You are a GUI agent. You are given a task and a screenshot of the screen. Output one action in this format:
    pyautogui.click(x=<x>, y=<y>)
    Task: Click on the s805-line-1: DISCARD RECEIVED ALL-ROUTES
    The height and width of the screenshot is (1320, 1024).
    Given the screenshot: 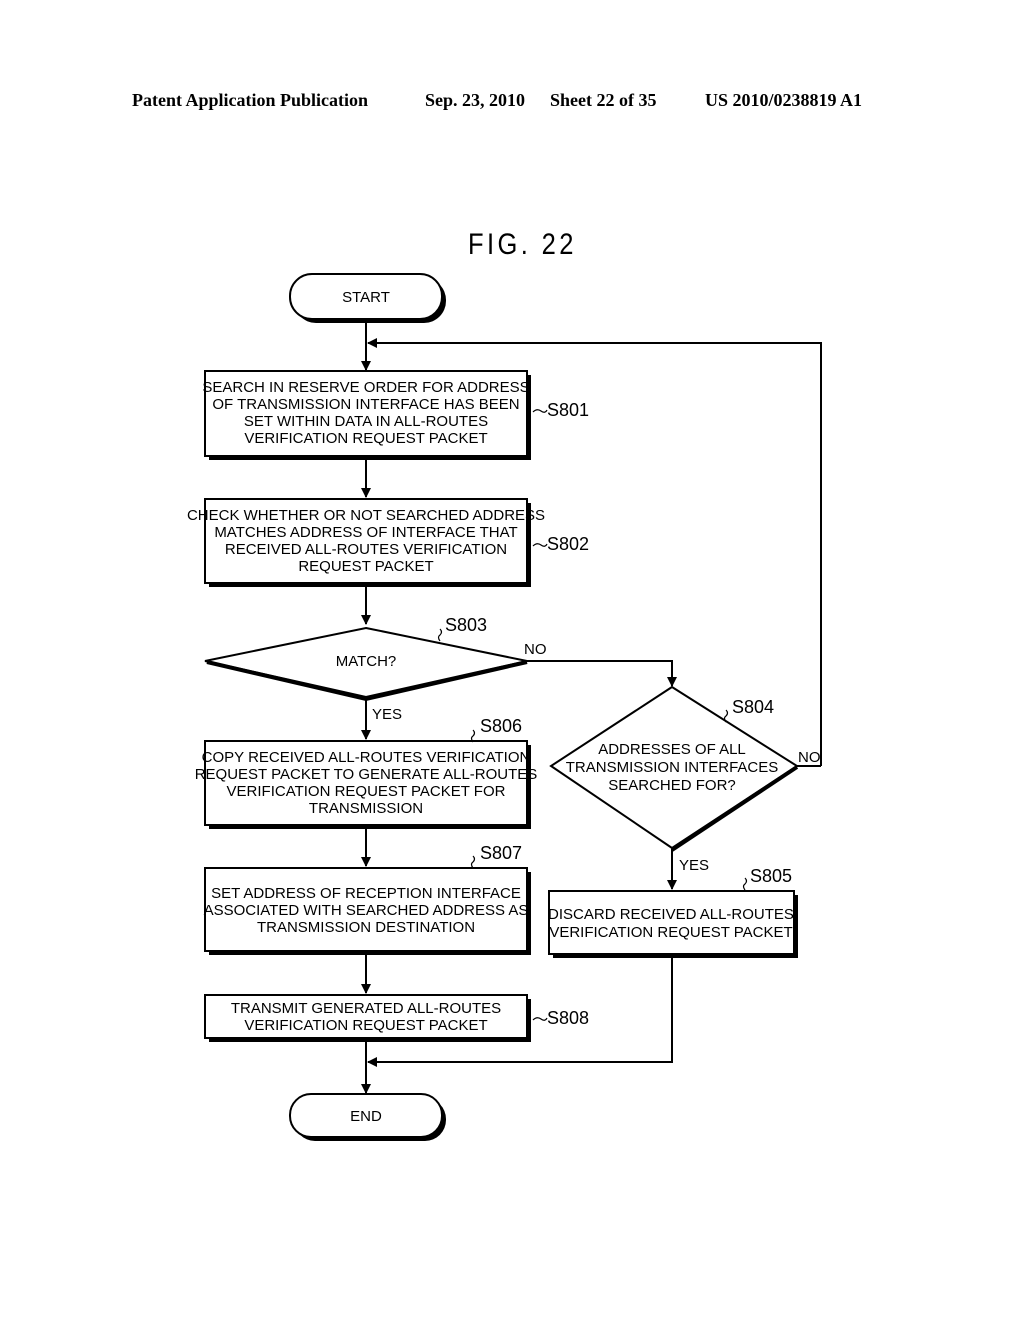 What is the action you would take?
    pyautogui.click(x=671, y=914)
    